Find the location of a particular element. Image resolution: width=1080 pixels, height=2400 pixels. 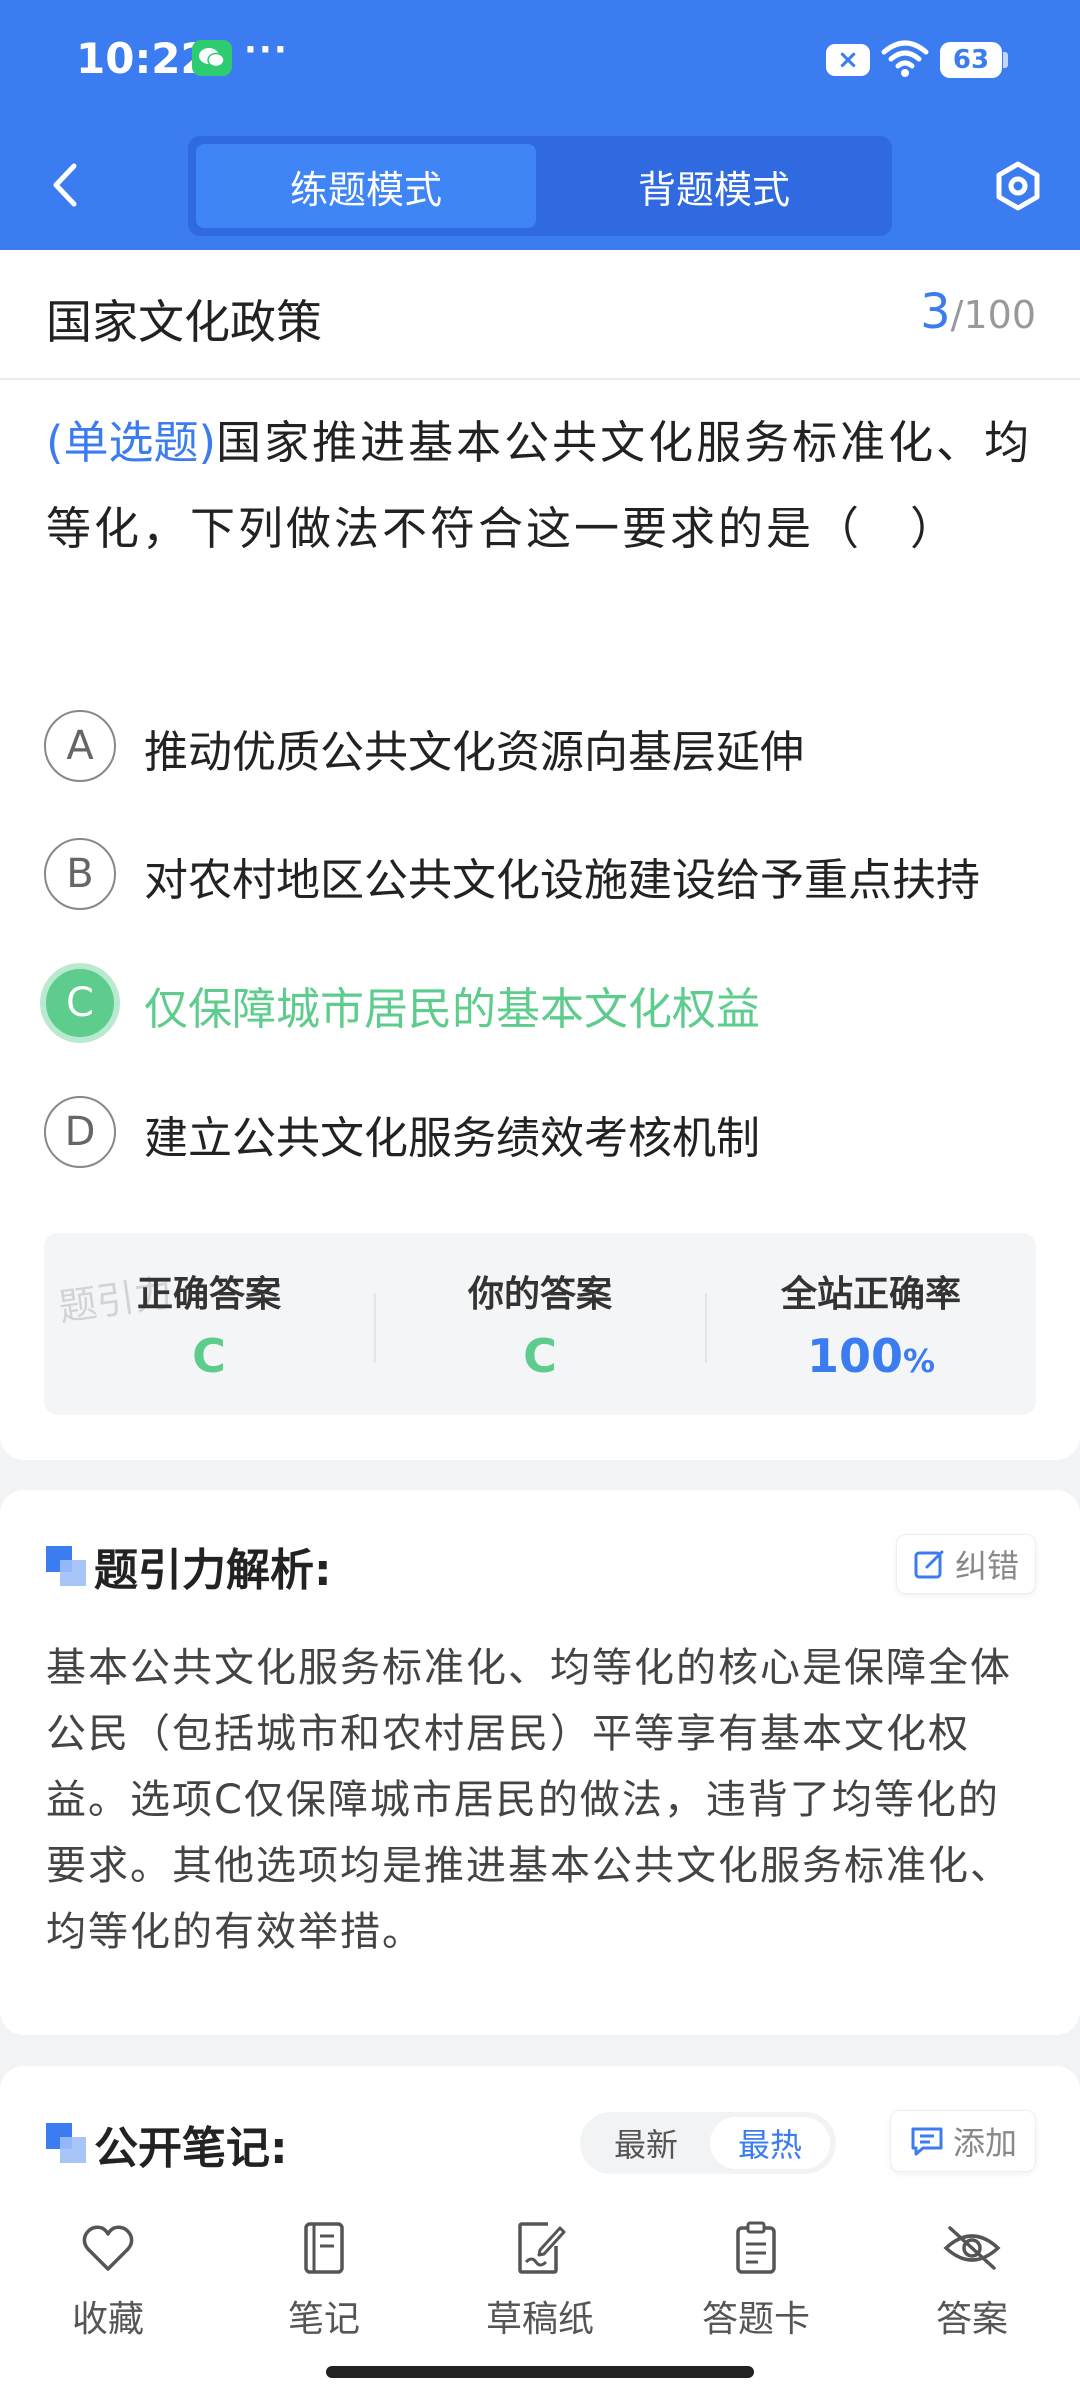

nav-label: 收藏 is located at coordinates (107, 2319).